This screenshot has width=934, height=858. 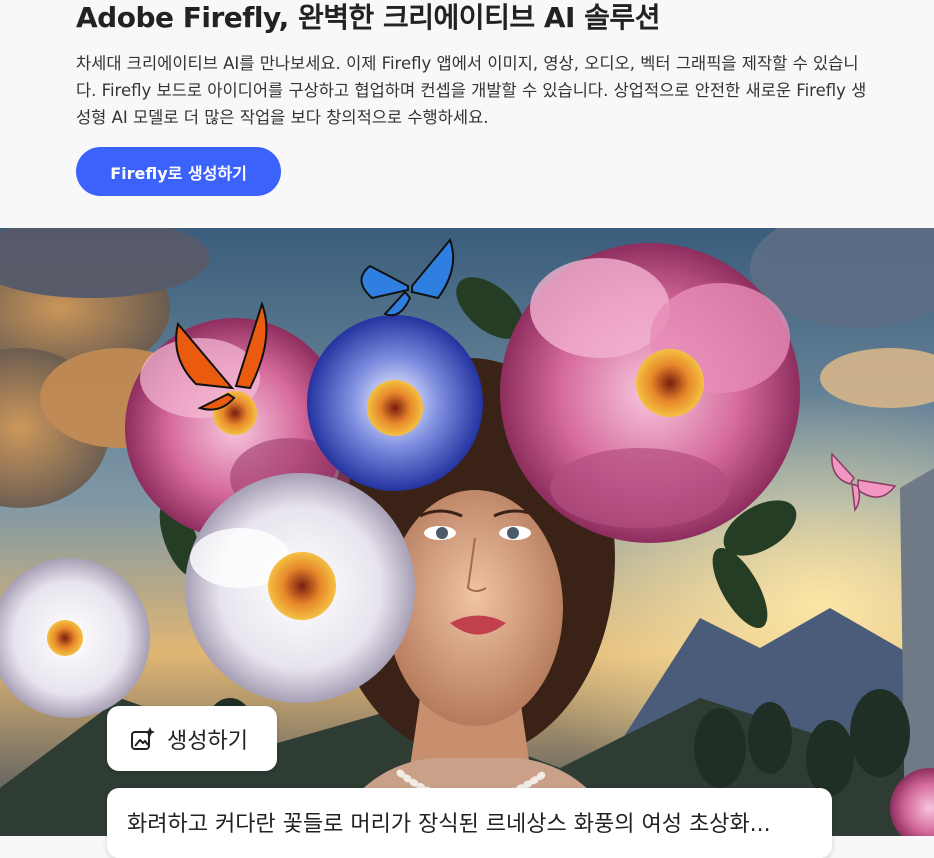 What do you see at coordinates (178, 171) in the screenshot?
I see `generate-with-firefly-button: Firefly로 생성하기` at bounding box center [178, 171].